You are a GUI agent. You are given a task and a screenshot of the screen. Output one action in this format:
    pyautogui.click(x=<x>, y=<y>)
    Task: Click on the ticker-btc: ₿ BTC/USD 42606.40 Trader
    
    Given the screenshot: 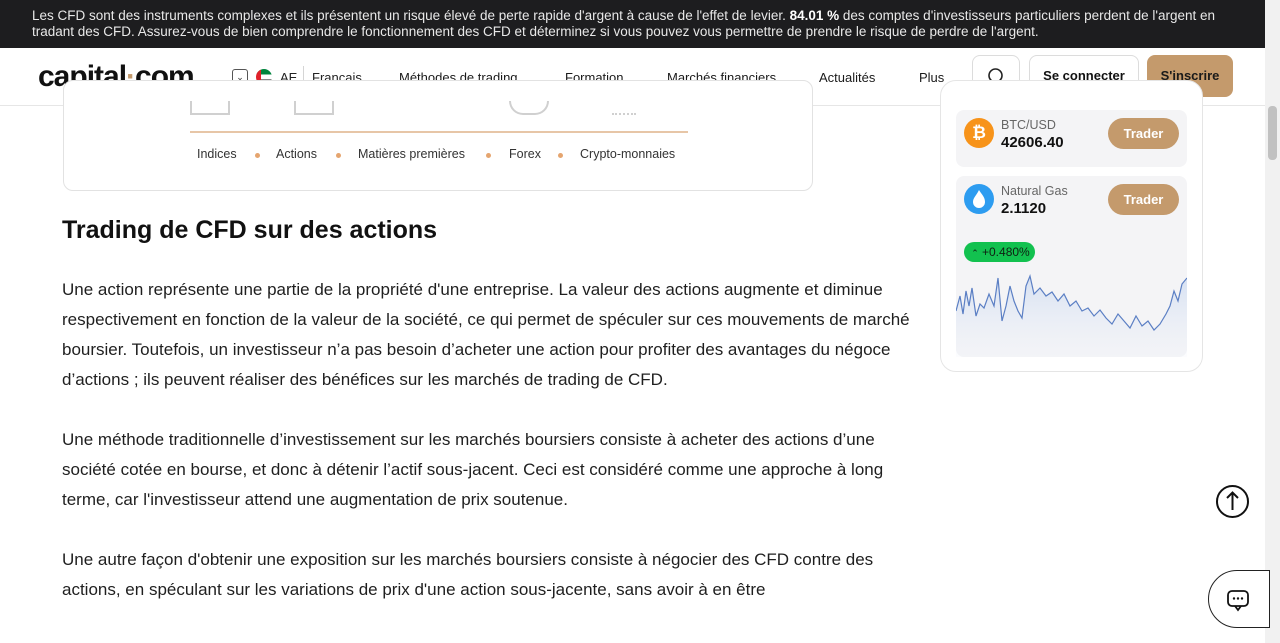 What is the action you would take?
    pyautogui.click(x=1071, y=138)
    